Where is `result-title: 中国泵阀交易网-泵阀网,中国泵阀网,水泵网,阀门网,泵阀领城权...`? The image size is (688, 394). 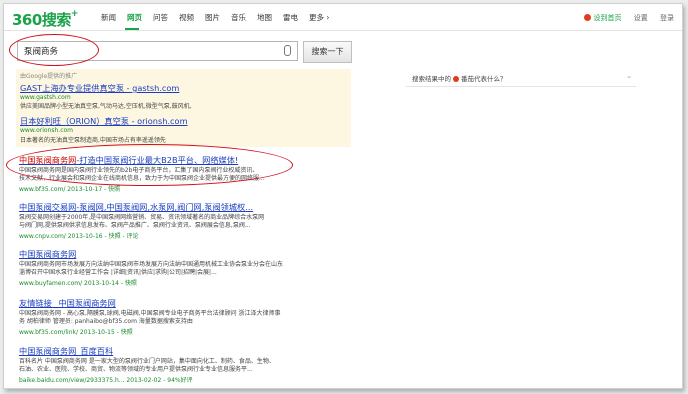 result-title: 中国泵阀交易网-泵阀网,中国泵阀网,水泵网,阀门网,泵阀领城权... is located at coordinates (184, 207).